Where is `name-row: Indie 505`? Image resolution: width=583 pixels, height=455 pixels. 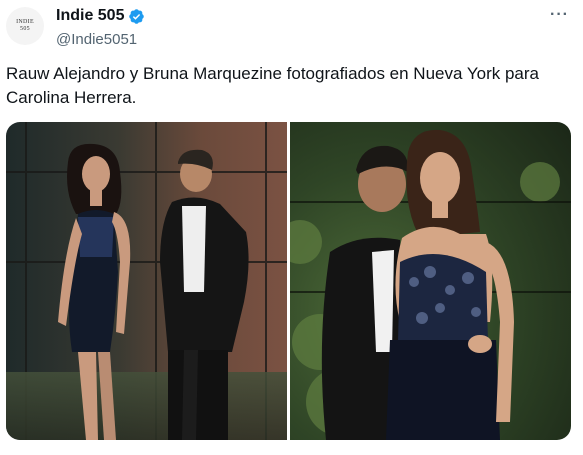 name-row: Indie 505 is located at coordinates (100, 16).